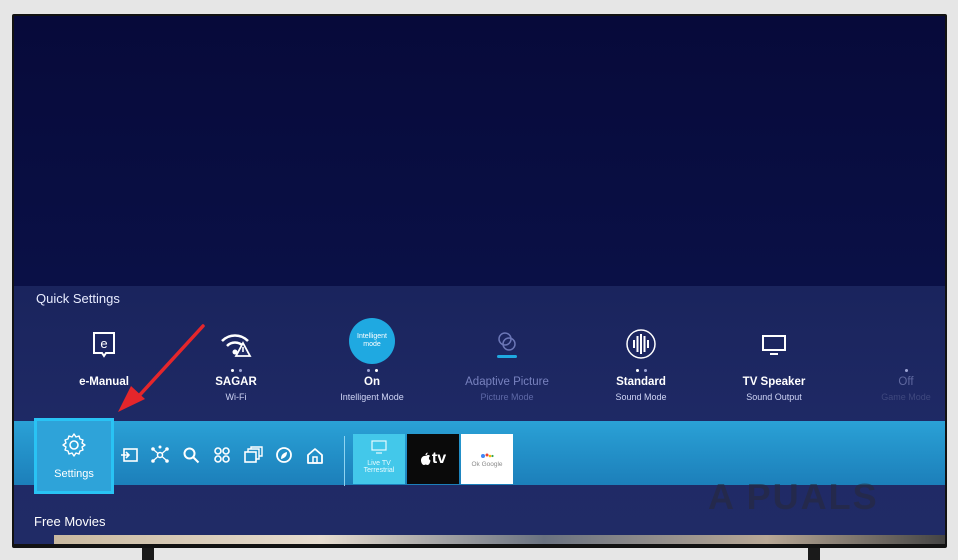  I want to click on quick-settings-title: Quick Settings, so click(78, 298).